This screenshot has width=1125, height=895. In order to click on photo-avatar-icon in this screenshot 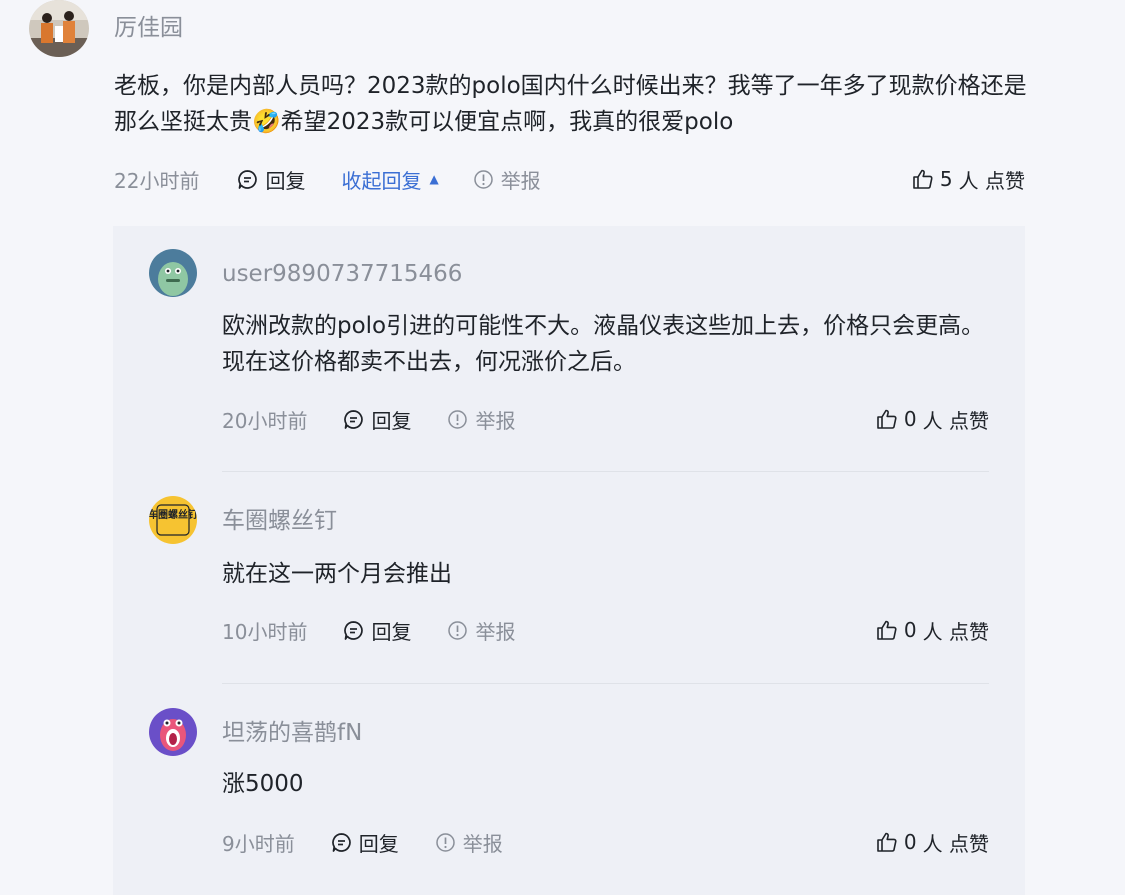, I will do `click(59, 28)`.